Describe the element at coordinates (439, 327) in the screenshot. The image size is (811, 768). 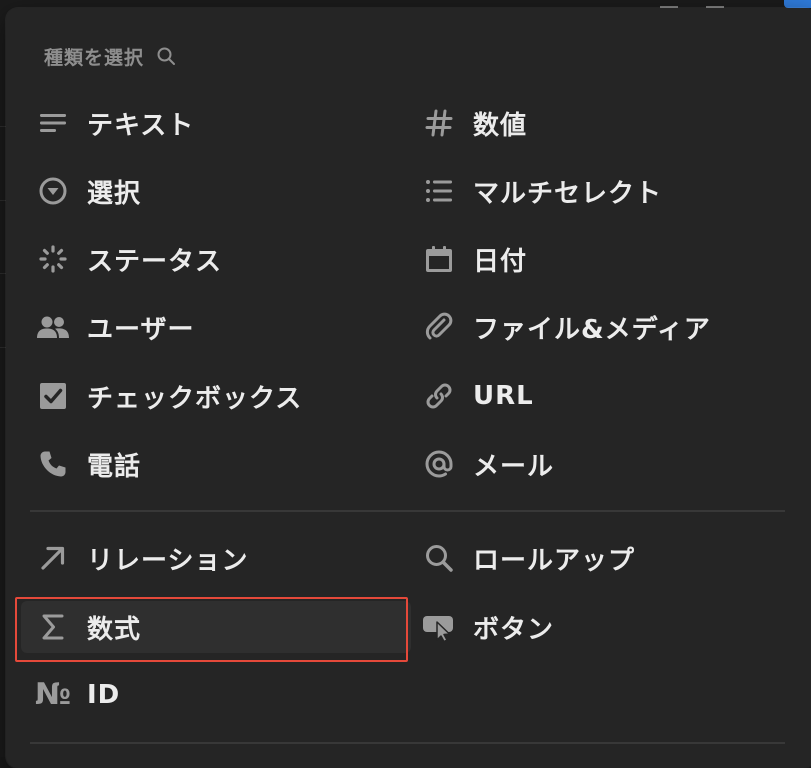
I see `paperclip-icon` at that location.